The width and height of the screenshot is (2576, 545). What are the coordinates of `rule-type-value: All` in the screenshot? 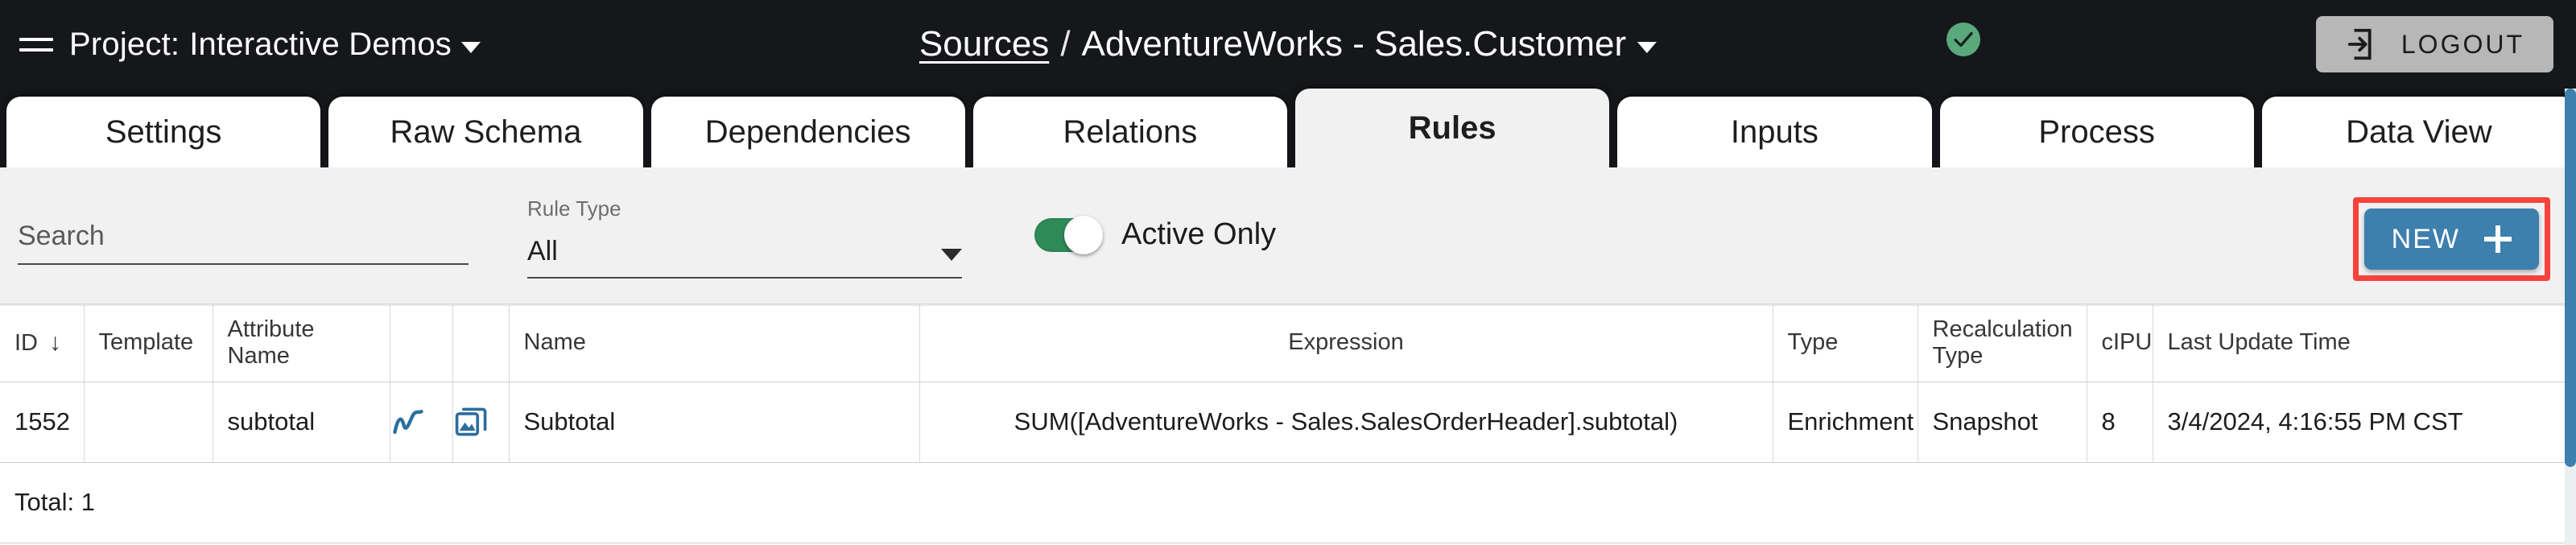 It's located at (542, 251).